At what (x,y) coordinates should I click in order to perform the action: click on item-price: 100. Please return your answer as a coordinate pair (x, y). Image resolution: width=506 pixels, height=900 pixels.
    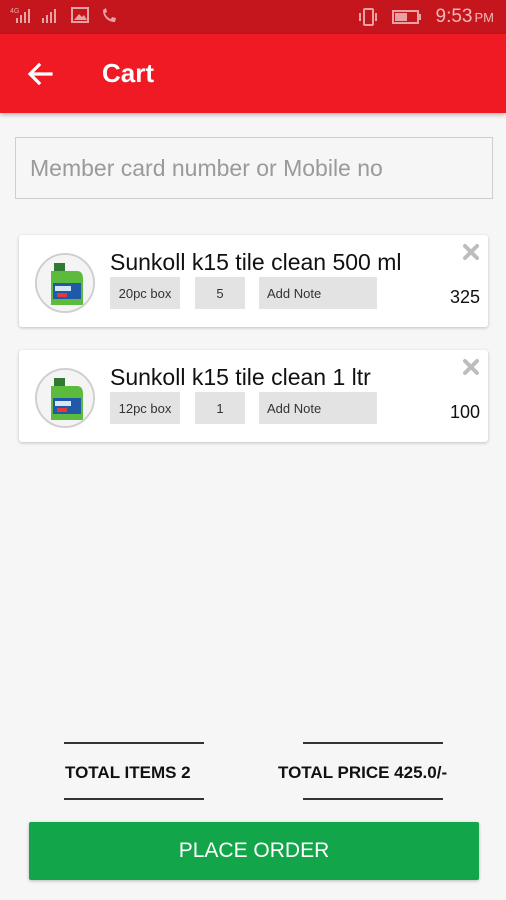
    Looking at the image, I should click on (464, 412).